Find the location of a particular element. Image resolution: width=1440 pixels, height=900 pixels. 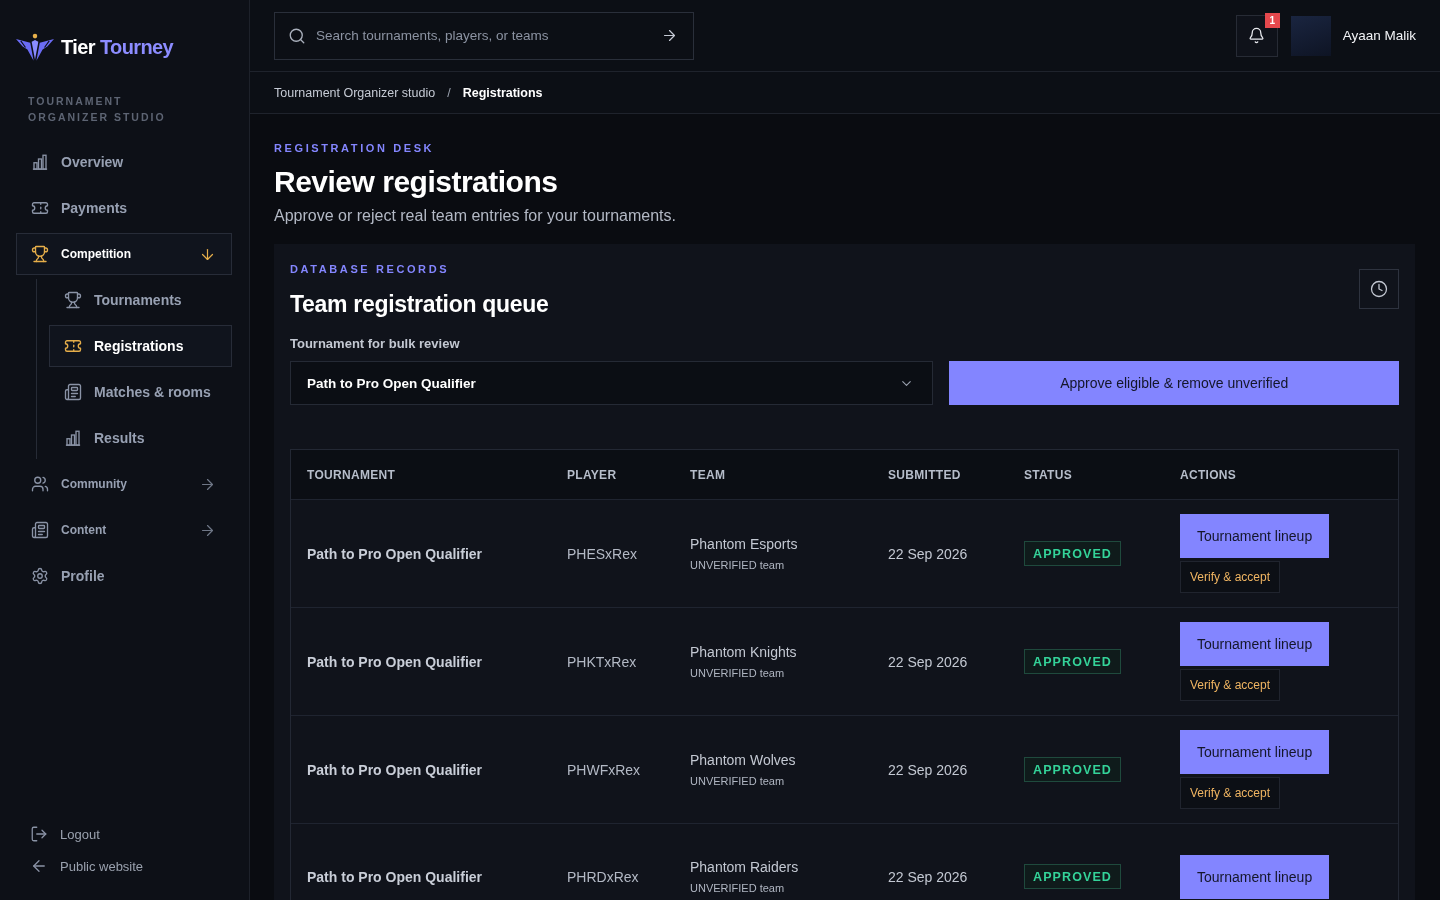

nav-subitem: Results is located at coordinates (140, 438).